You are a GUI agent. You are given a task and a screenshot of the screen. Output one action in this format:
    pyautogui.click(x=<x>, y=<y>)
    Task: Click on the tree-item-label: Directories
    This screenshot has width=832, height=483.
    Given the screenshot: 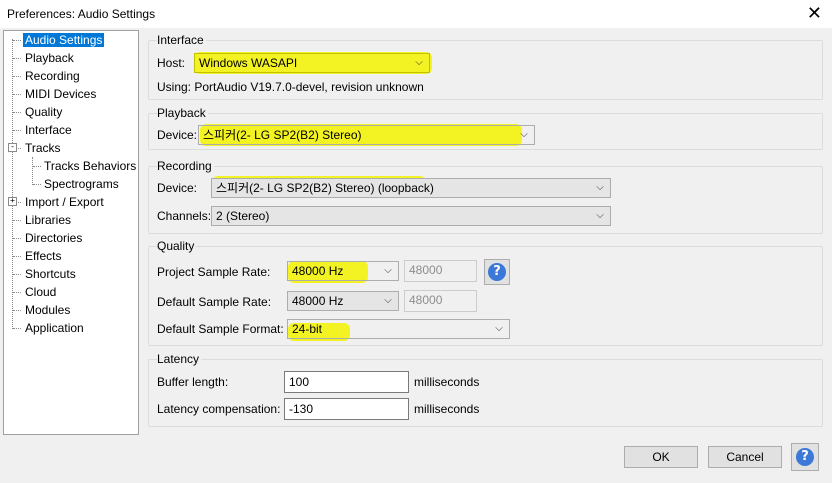 What is the action you would take?
    pyautogui.click(x=54, y=238)
    